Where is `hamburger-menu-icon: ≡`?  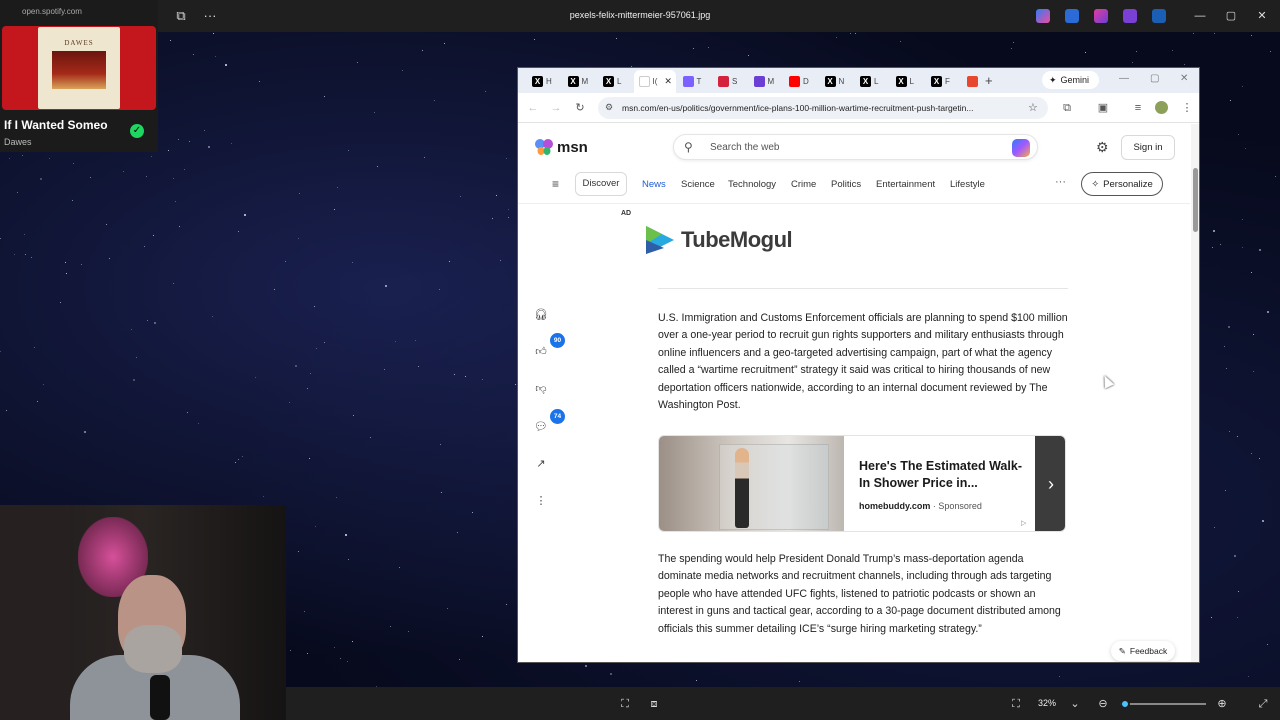 hamburger-menu-icon: ≡ is located at coordinates (555, 184).